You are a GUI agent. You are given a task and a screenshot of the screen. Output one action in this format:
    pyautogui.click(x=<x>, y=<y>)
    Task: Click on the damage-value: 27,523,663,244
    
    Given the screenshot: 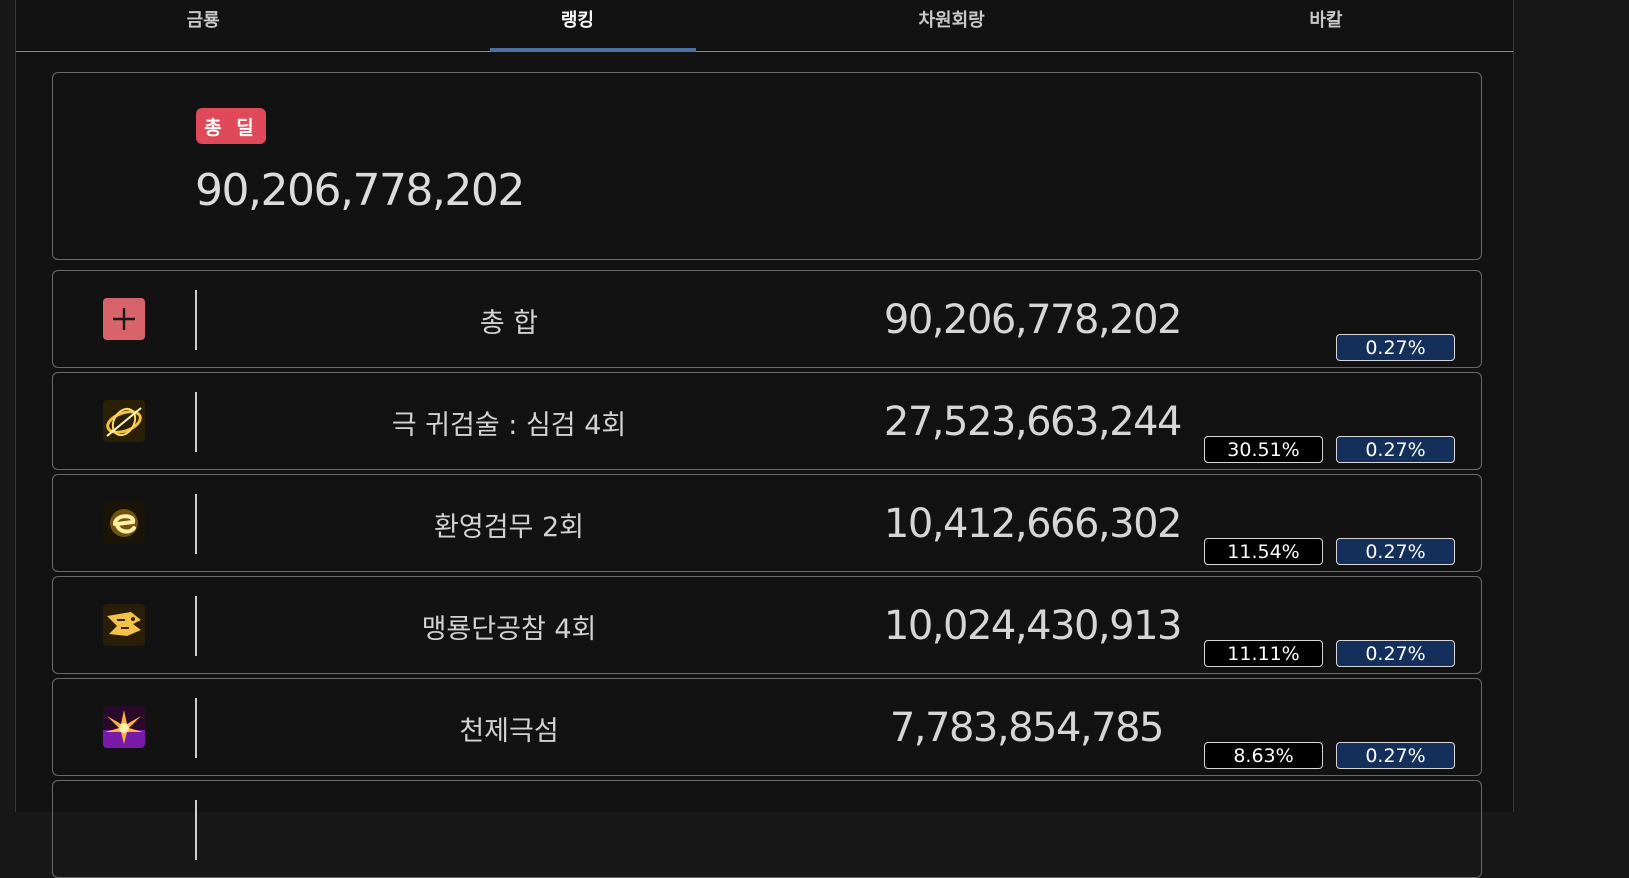 What is the action you would take?
    pyautogui.click(x=1033, y=422)
    